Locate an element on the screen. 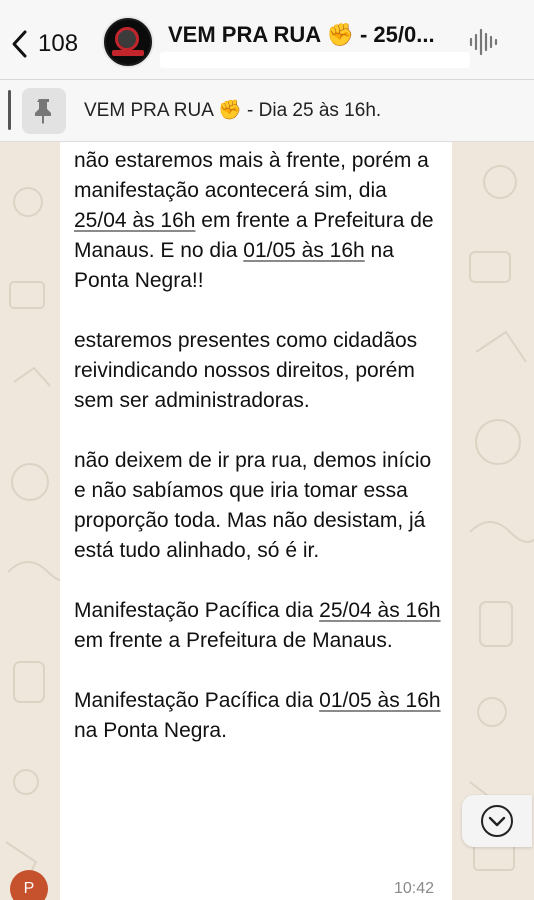 Image resolution: width=534 pixels, height=900 pixels. chat-subtitle-redacted is located at coordinates (315, 60).